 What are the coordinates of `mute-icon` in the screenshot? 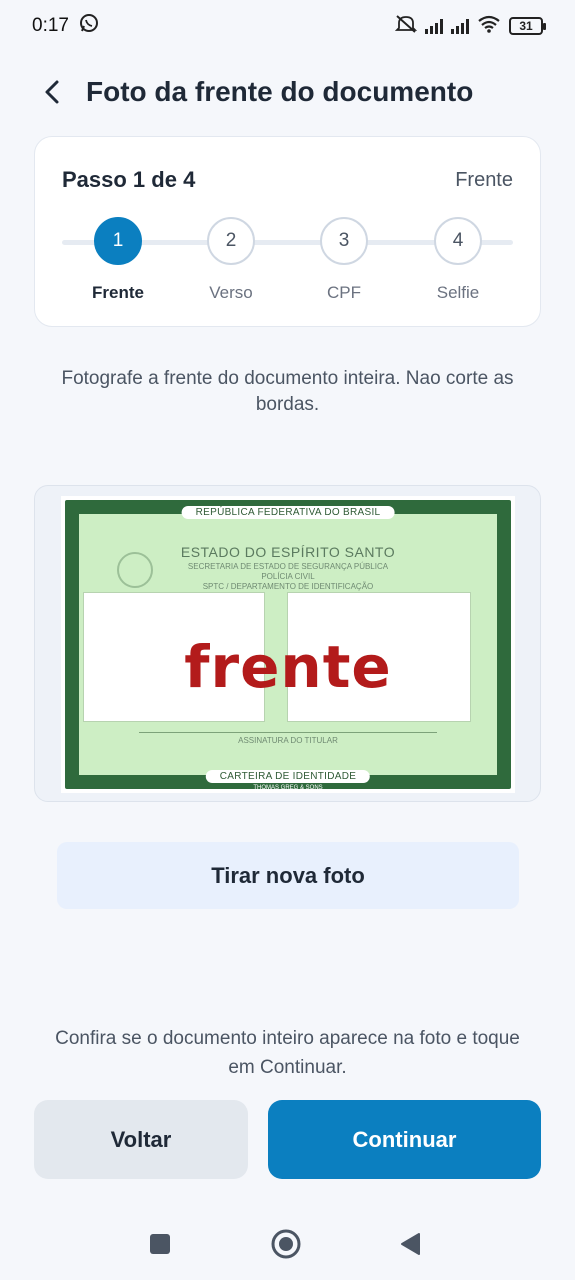 It's located at (406, 26).